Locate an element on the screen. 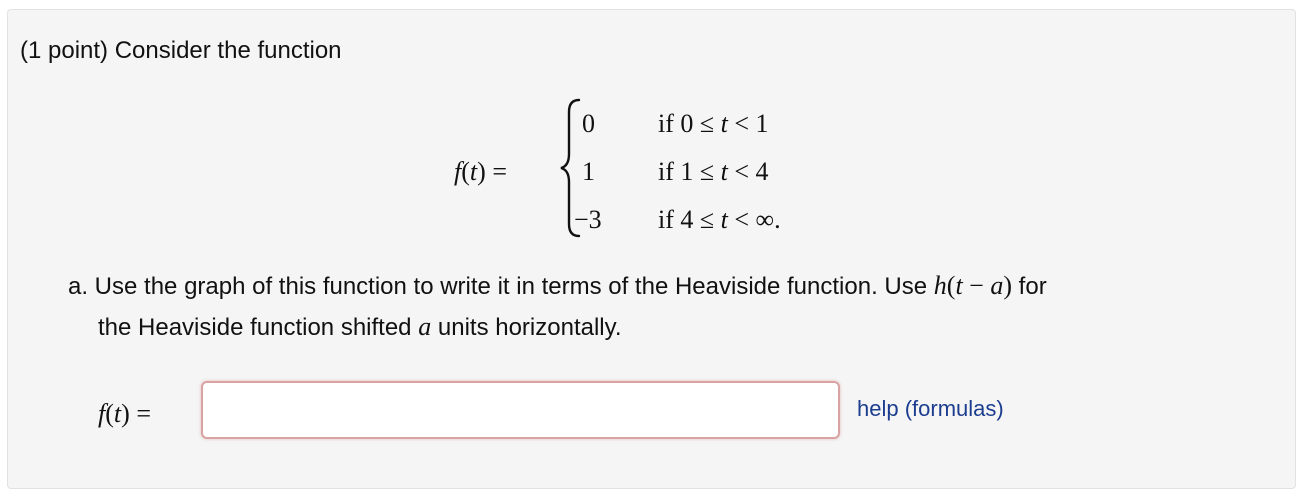  piece-value: −3 is located at coordinates (588, 219).